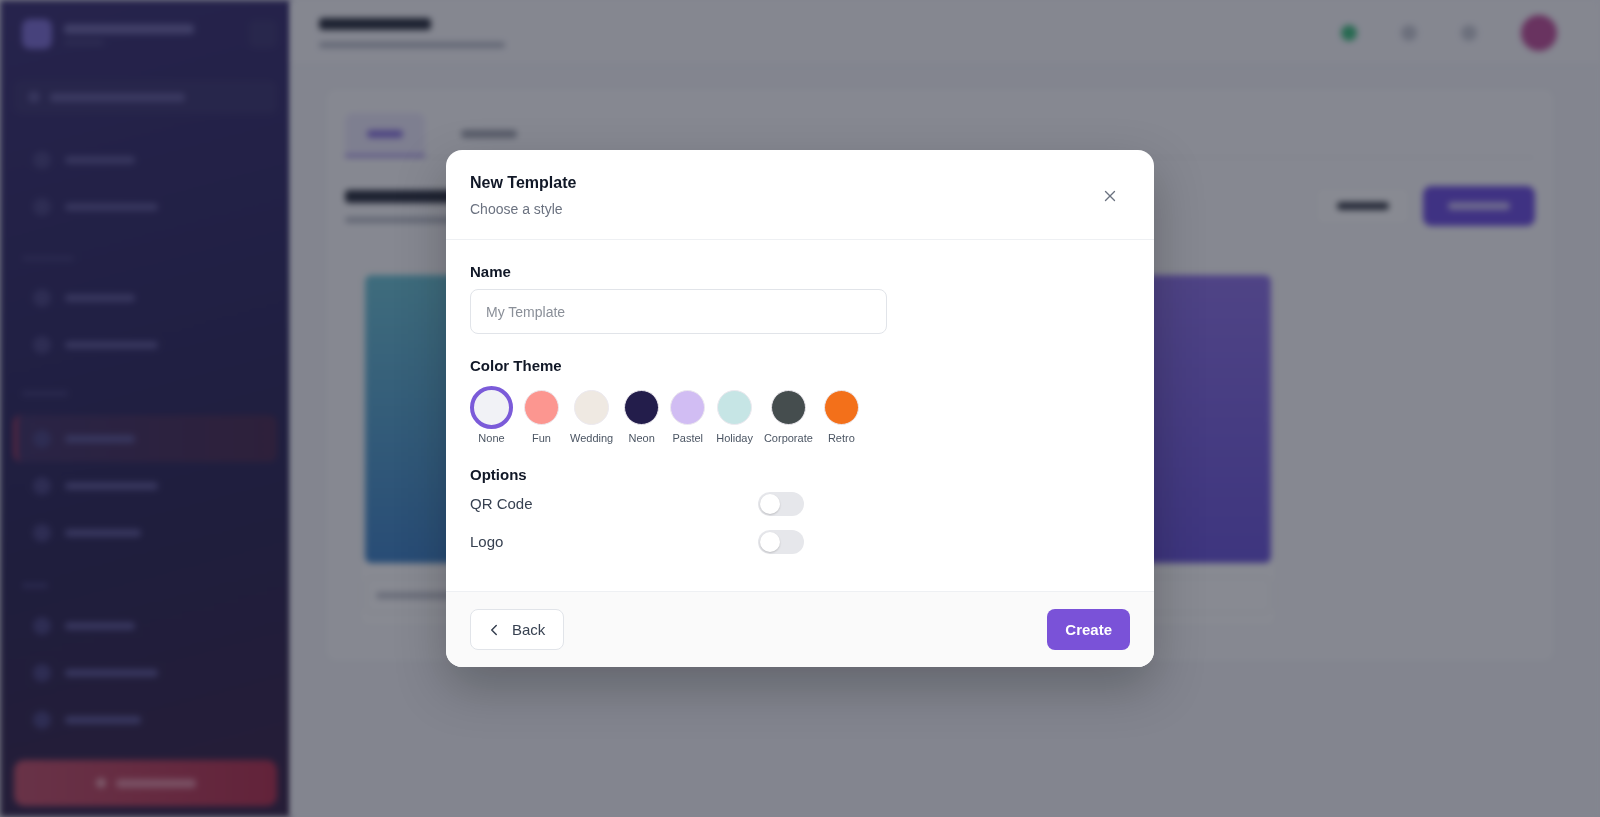 The image size is (1600, 817). I want to click on theme-option: Fun, so click(541, 415).